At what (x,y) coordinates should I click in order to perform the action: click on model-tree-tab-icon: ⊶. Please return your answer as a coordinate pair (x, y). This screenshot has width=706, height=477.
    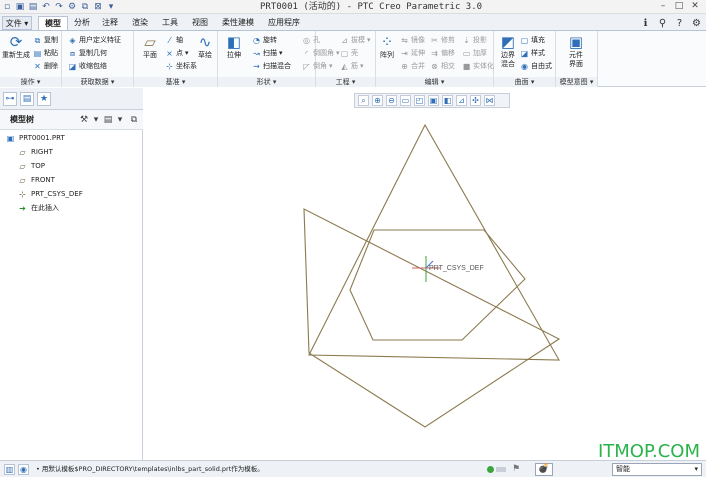
    Looking at the image, I should click on (10, 99).